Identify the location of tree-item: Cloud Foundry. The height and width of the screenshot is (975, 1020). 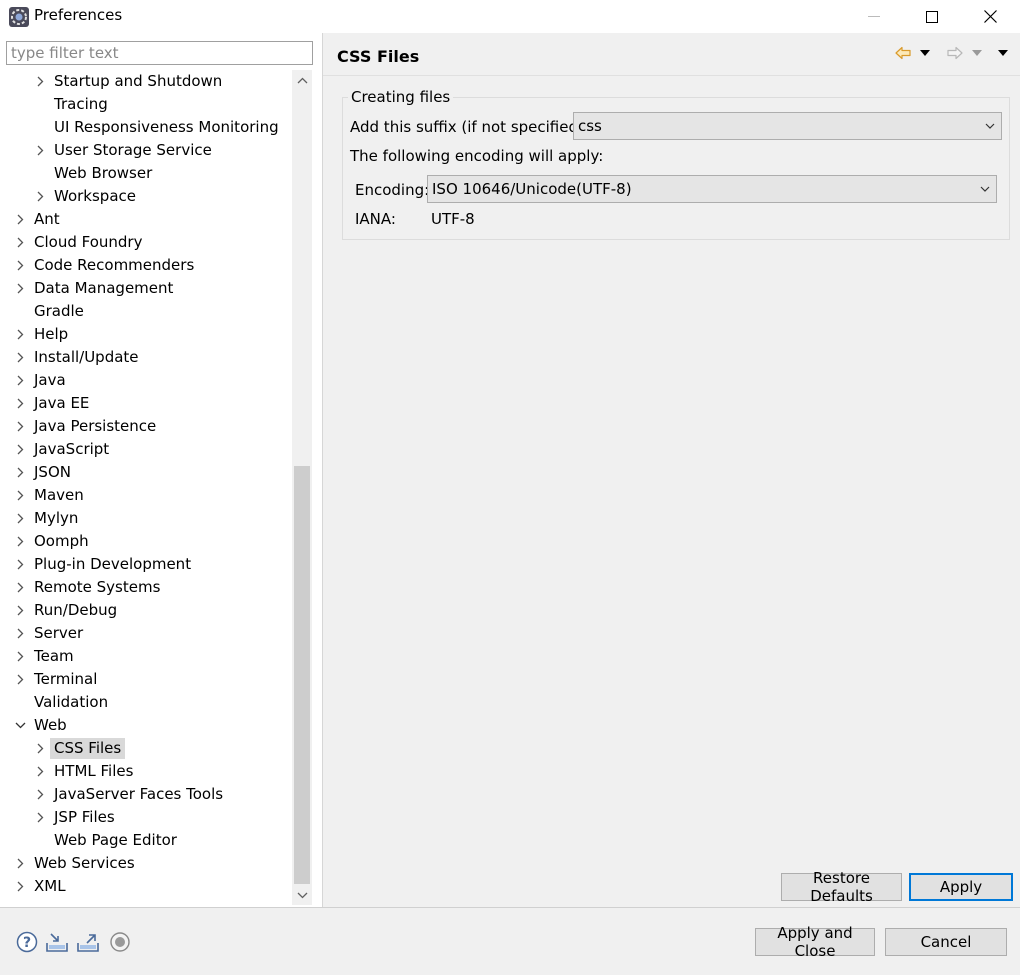
(78, 242).